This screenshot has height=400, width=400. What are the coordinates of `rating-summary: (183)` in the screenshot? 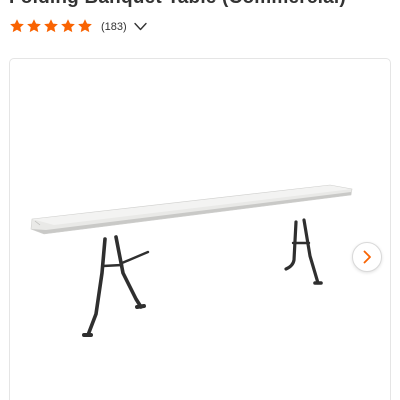 It's located at (78, 26).